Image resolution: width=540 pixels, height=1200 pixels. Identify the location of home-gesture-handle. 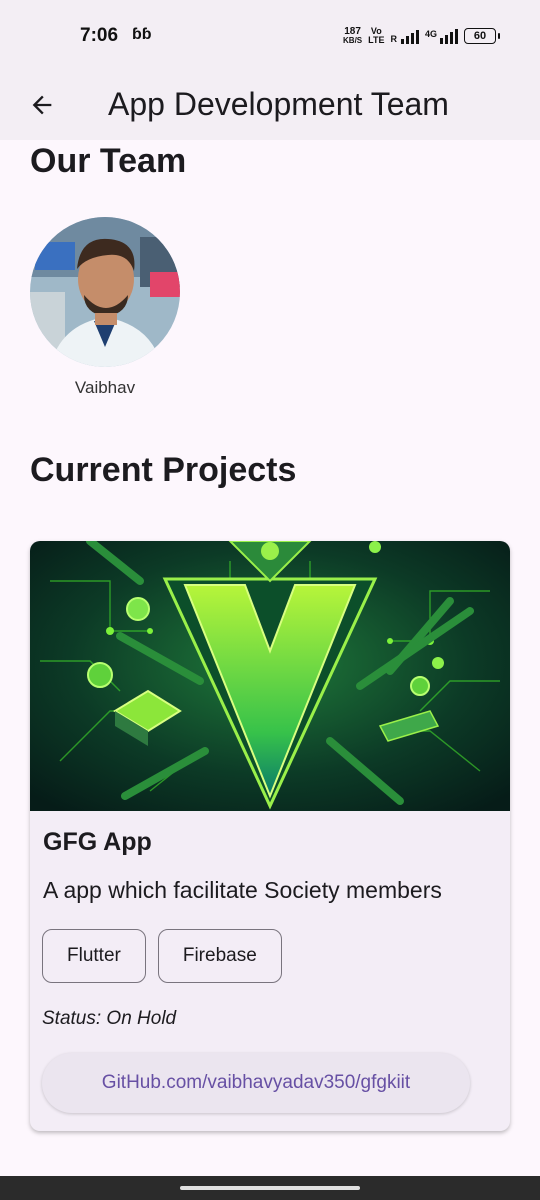
(270, 1188).